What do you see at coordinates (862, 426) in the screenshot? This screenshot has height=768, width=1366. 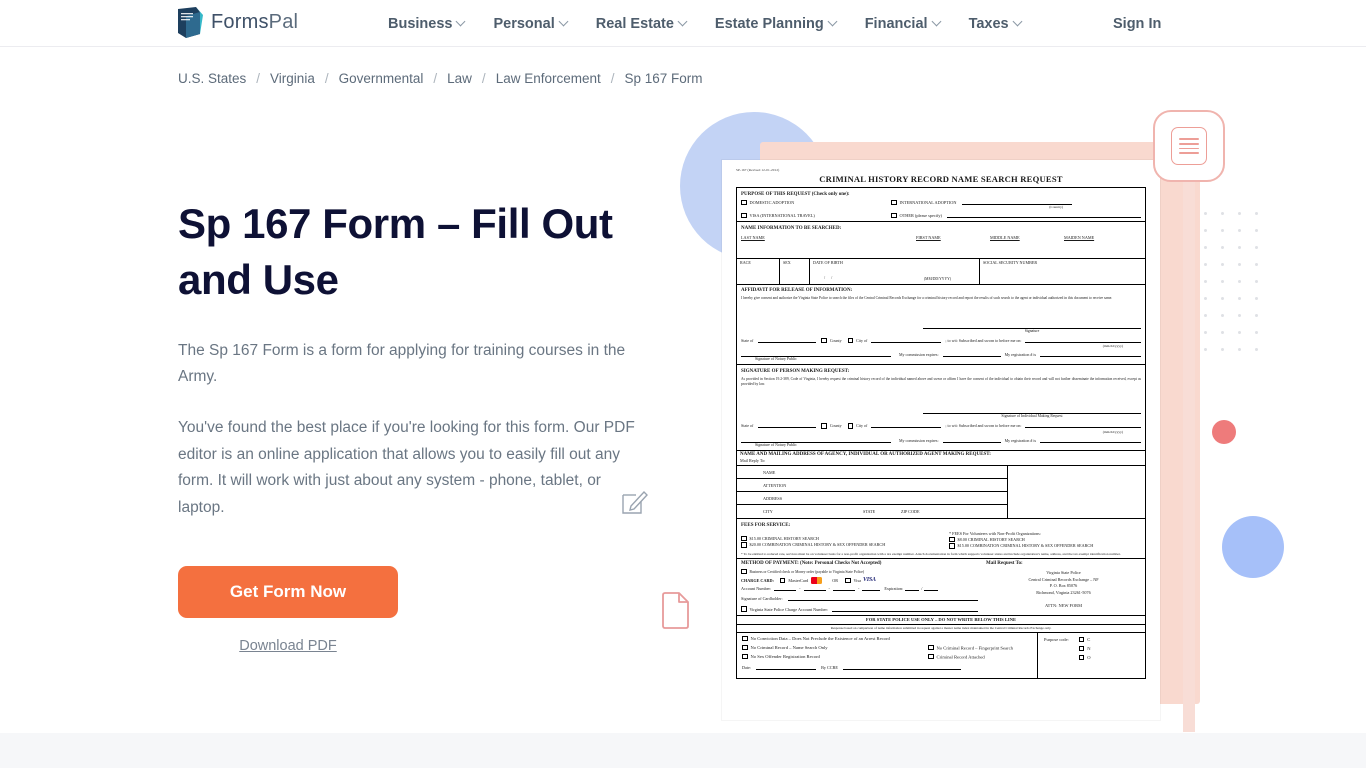 I see `signature-city-of: City of` at bounding box center [862, 426].